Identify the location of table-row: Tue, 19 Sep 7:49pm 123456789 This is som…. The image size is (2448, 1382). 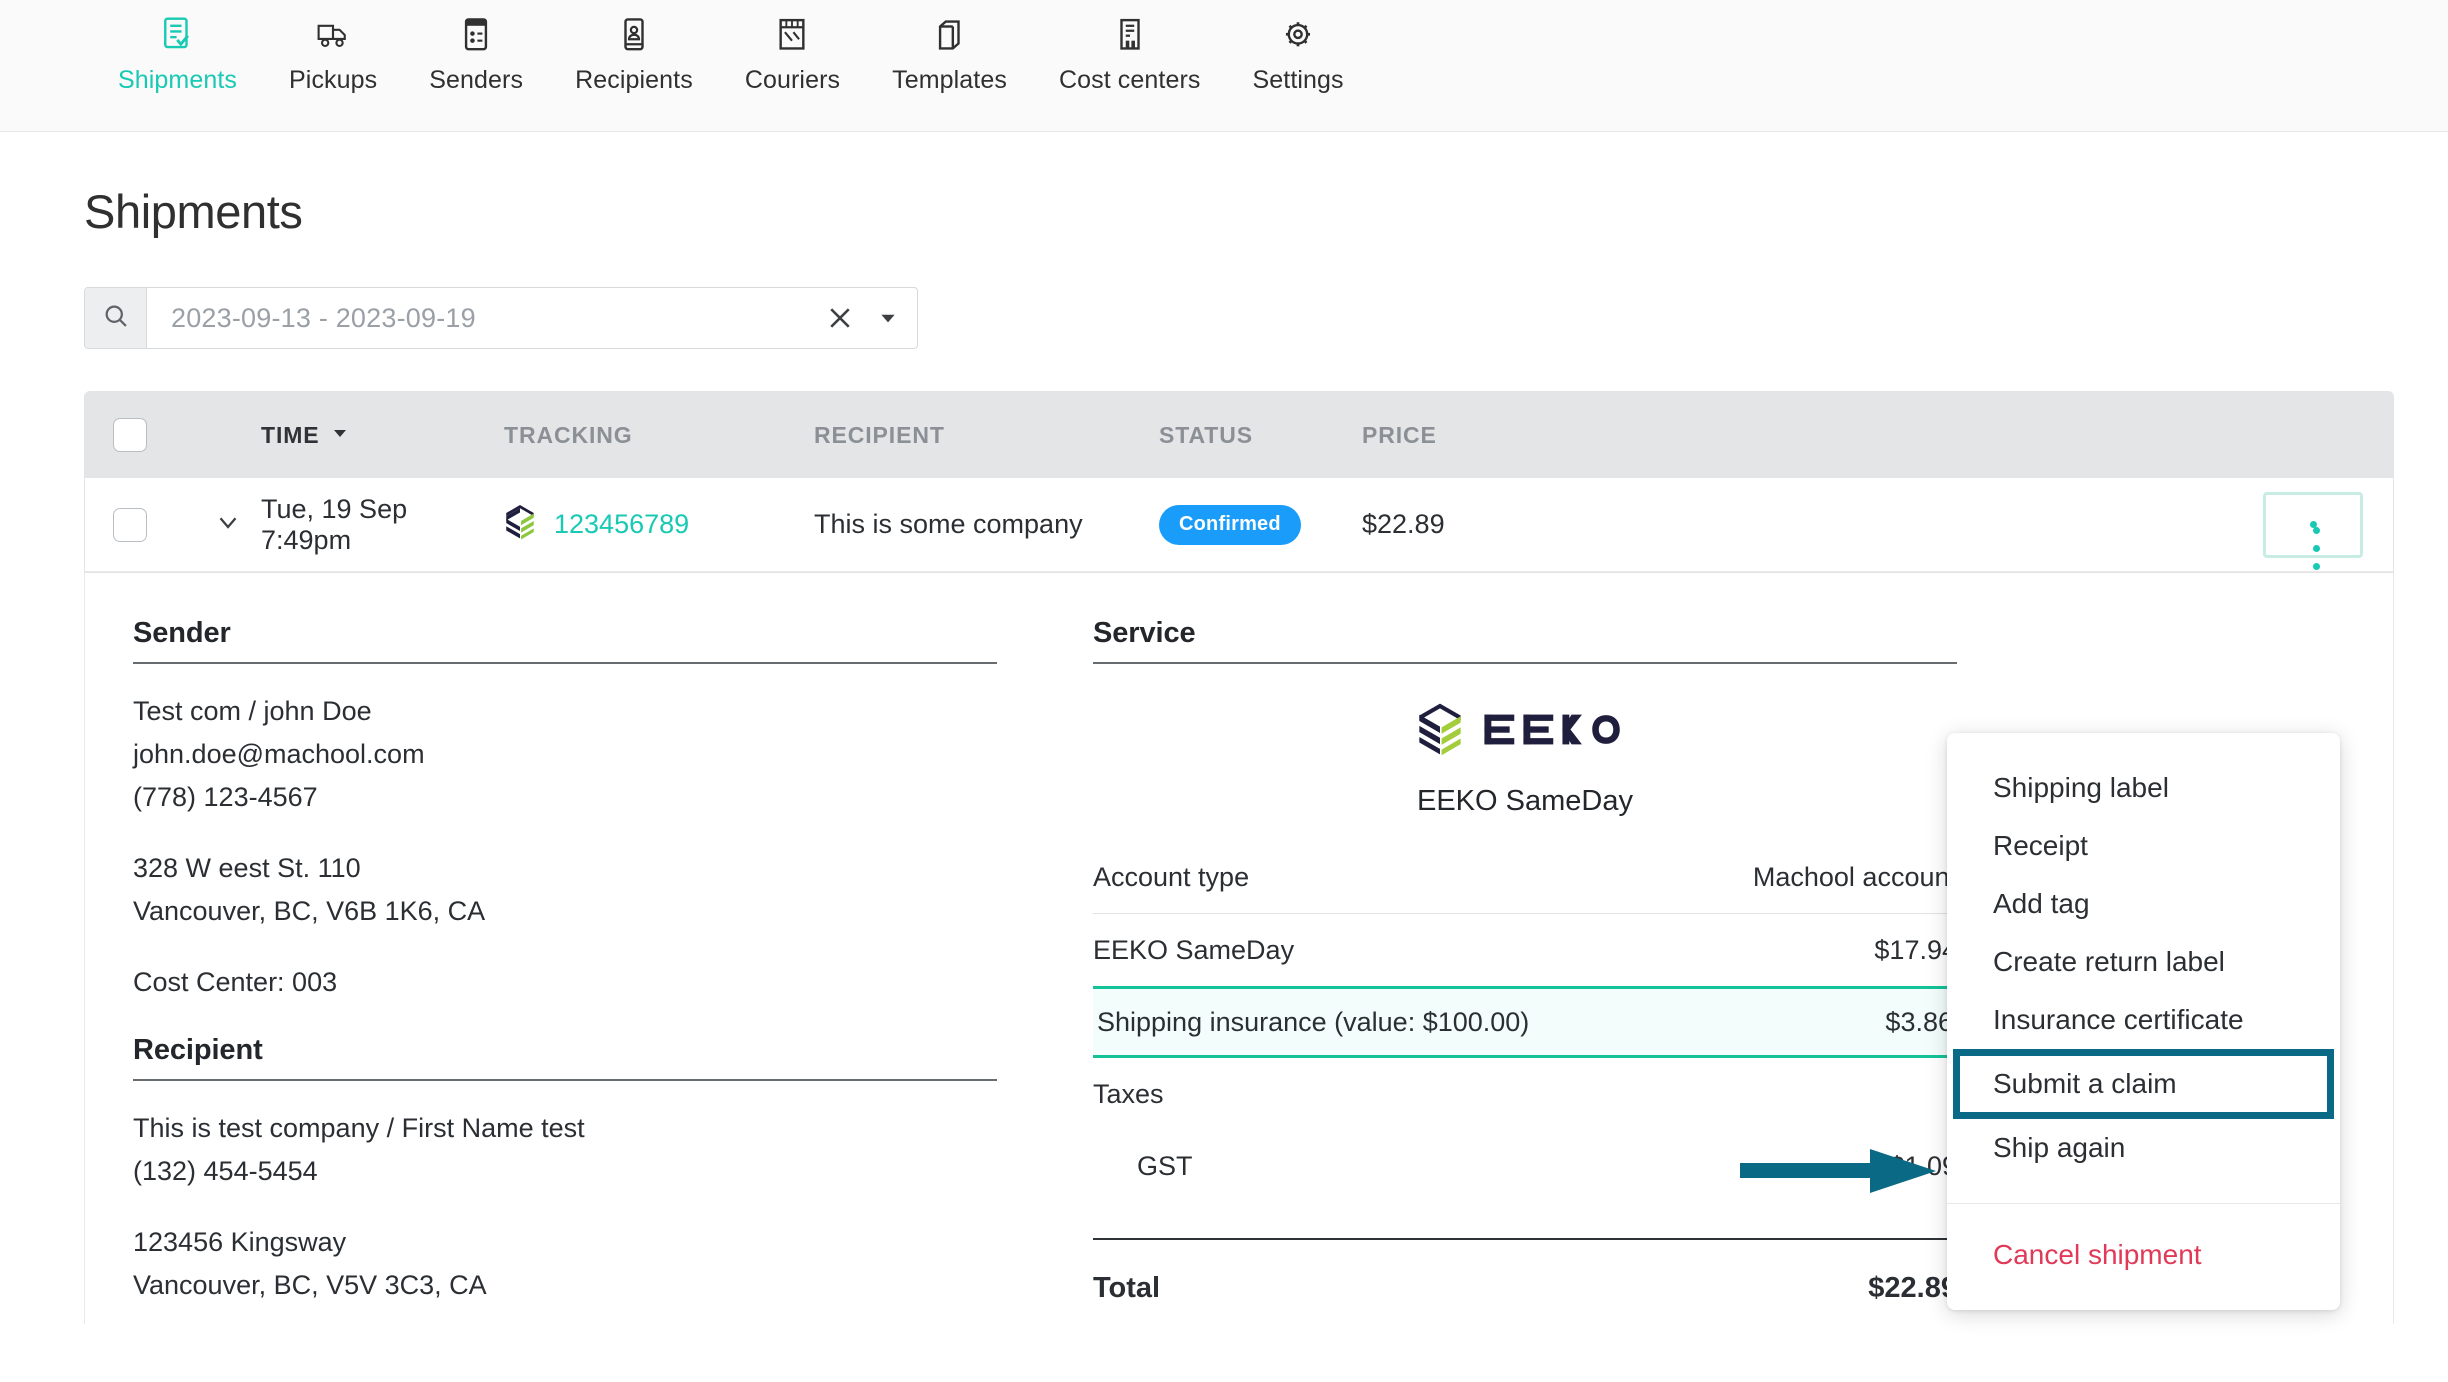
(1239, 525).